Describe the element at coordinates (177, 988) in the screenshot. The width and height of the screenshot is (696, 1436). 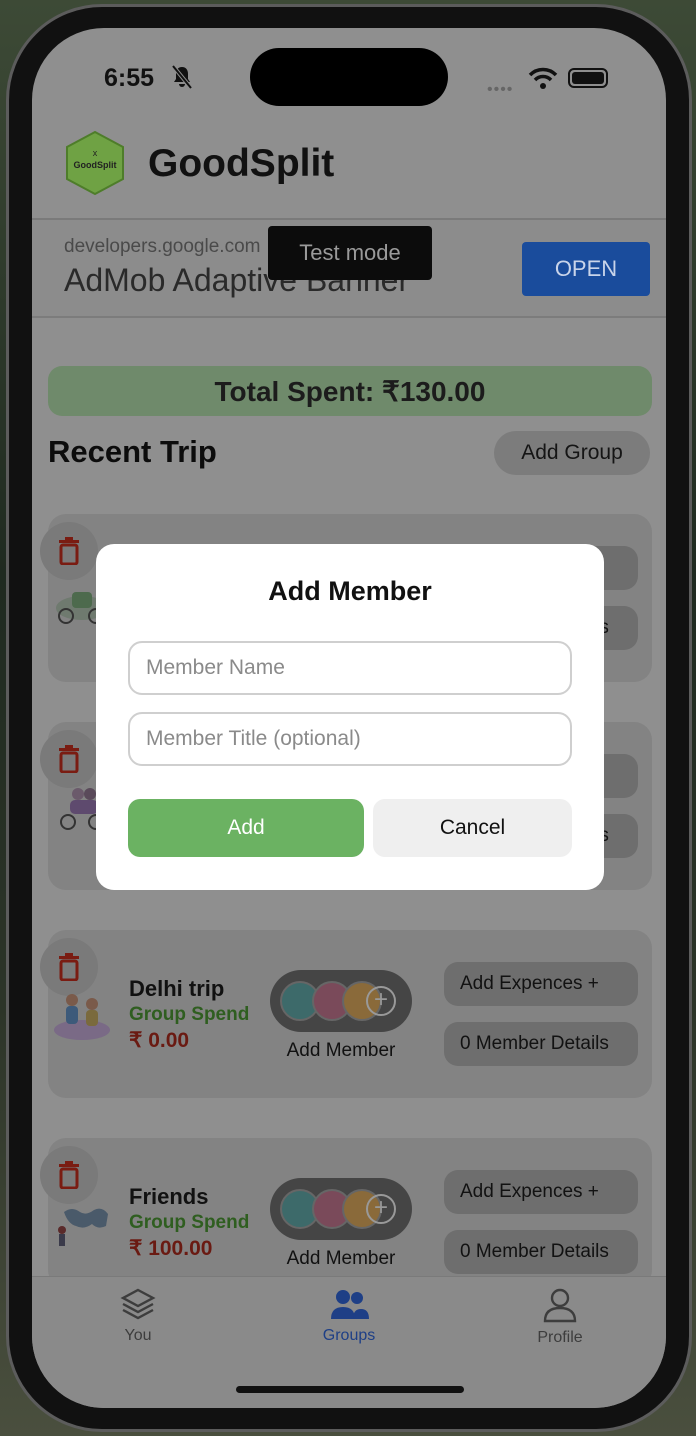
I see `trip-name: Delhi trip` at that location.